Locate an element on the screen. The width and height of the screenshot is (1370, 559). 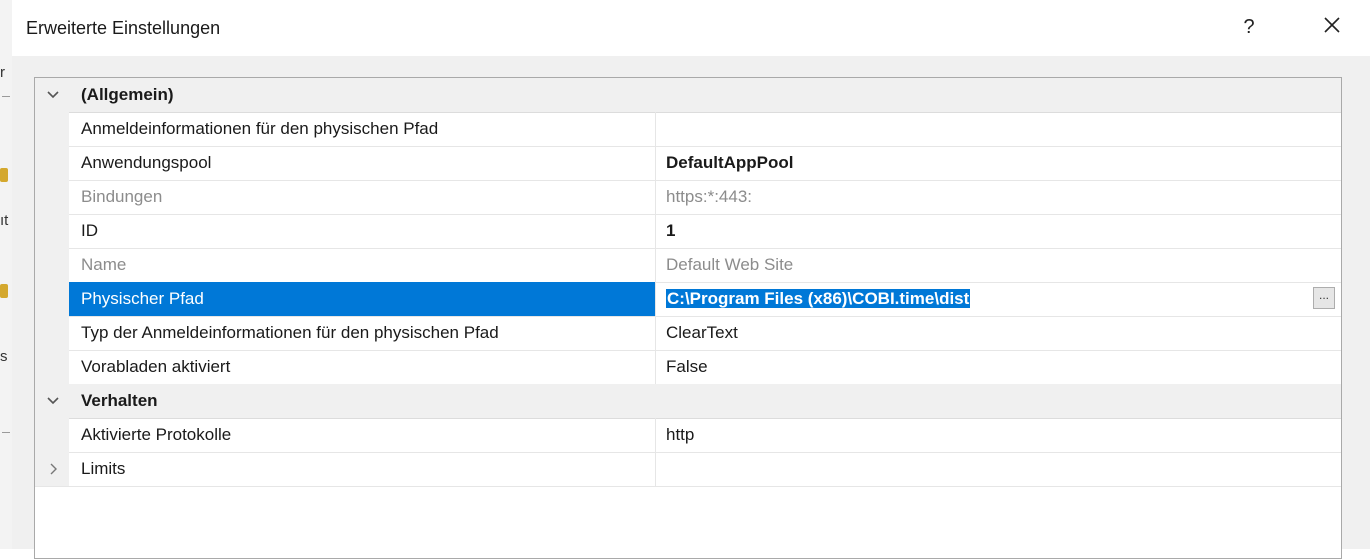
property-row: Vorabladen aktiviert False is located at coordinates (688, 367).